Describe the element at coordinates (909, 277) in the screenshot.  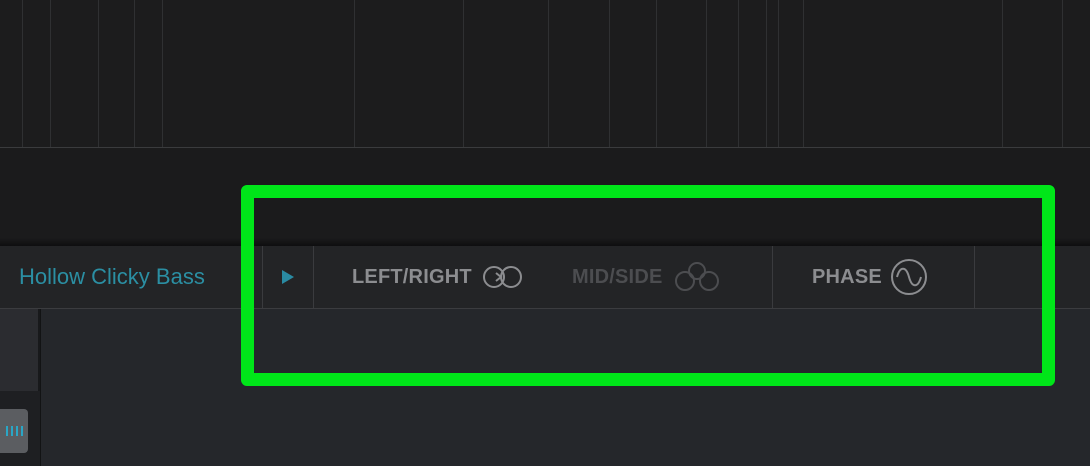
I see `sine-wave-icon` at that location.